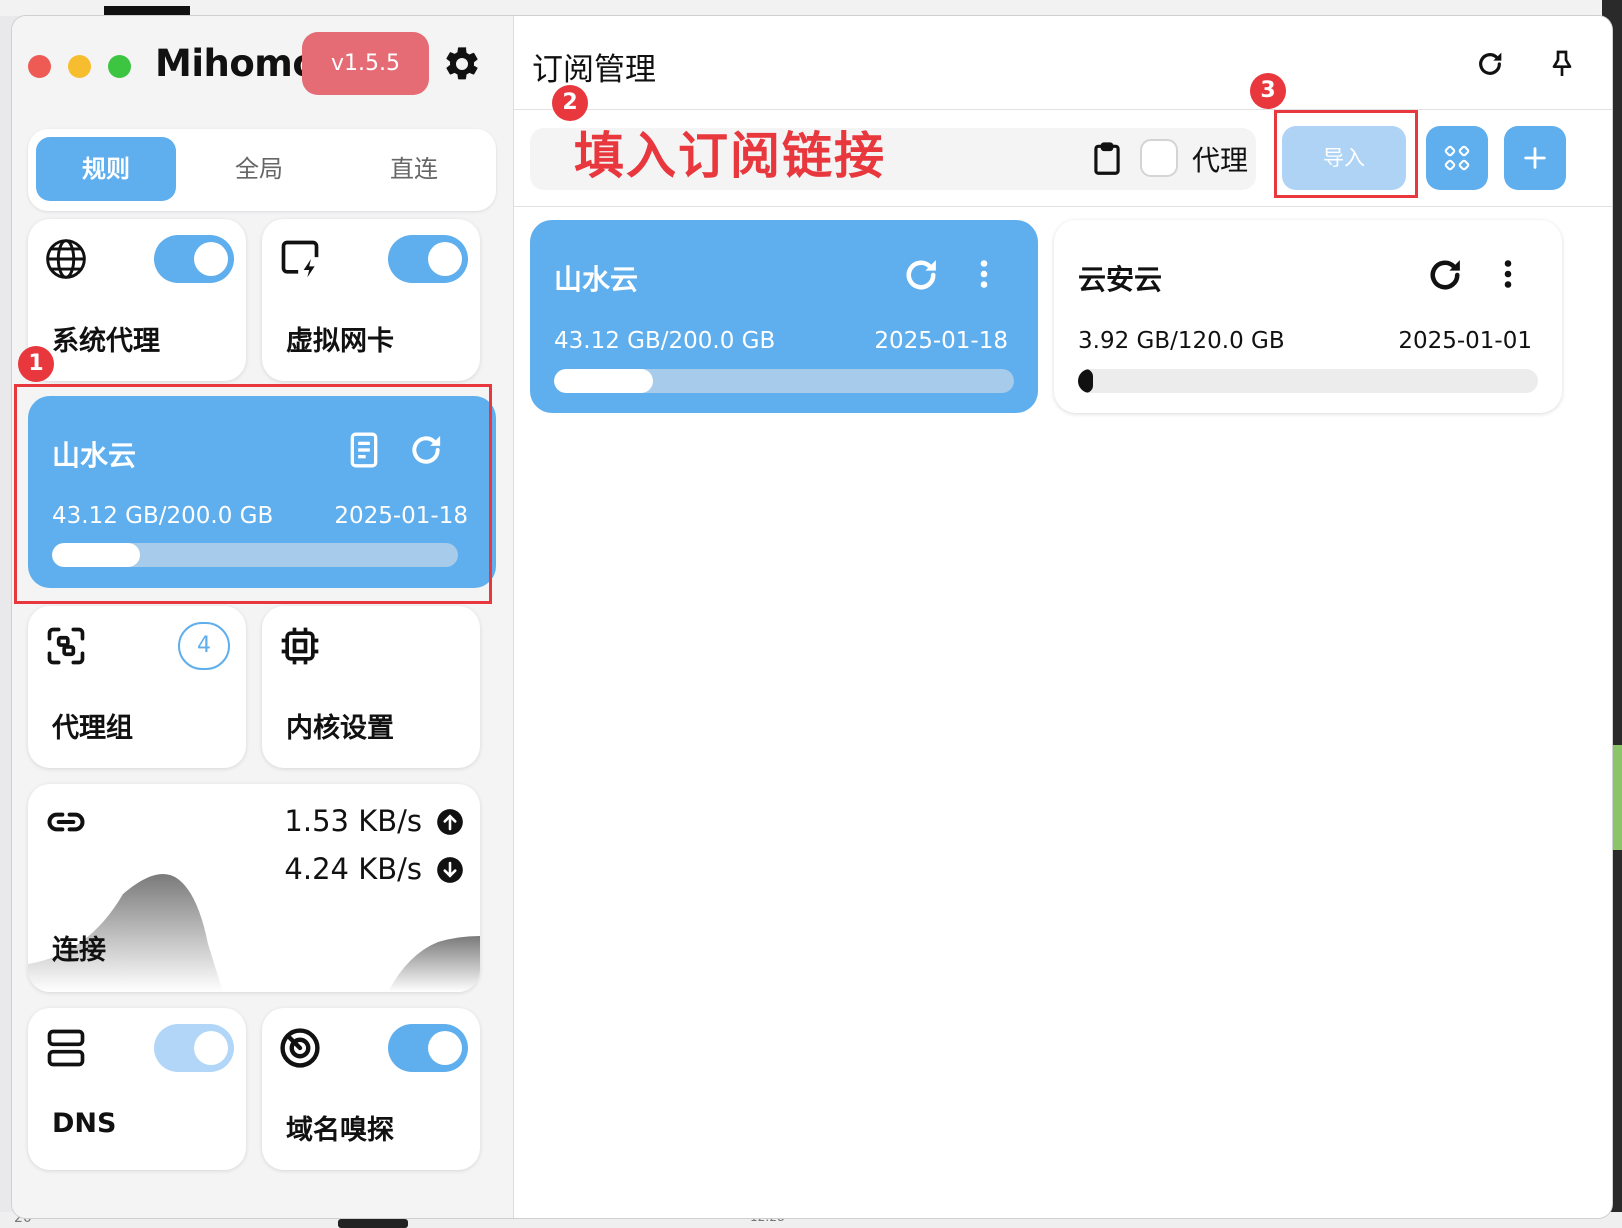  I want to click on subscription-date: 2025-01-01, so click(1465, 341).